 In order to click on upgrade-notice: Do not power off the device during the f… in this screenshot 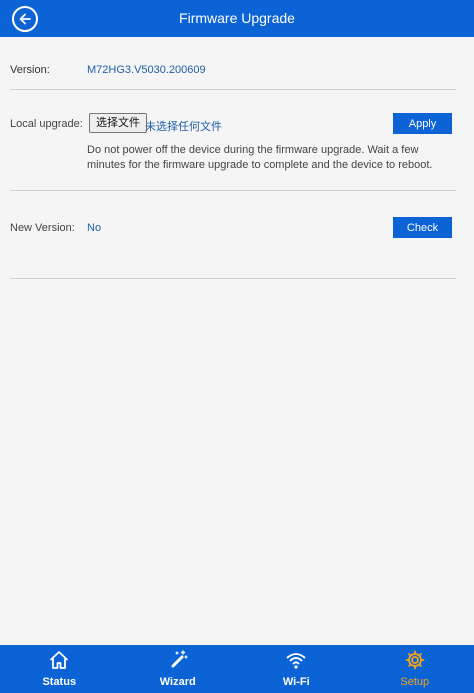, I will do `click(260, 157)`.